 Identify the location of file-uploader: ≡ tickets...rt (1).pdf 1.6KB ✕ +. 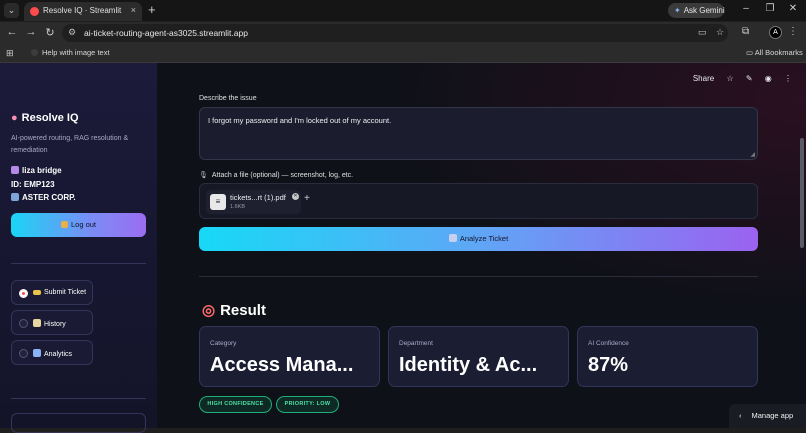
(478, 201).